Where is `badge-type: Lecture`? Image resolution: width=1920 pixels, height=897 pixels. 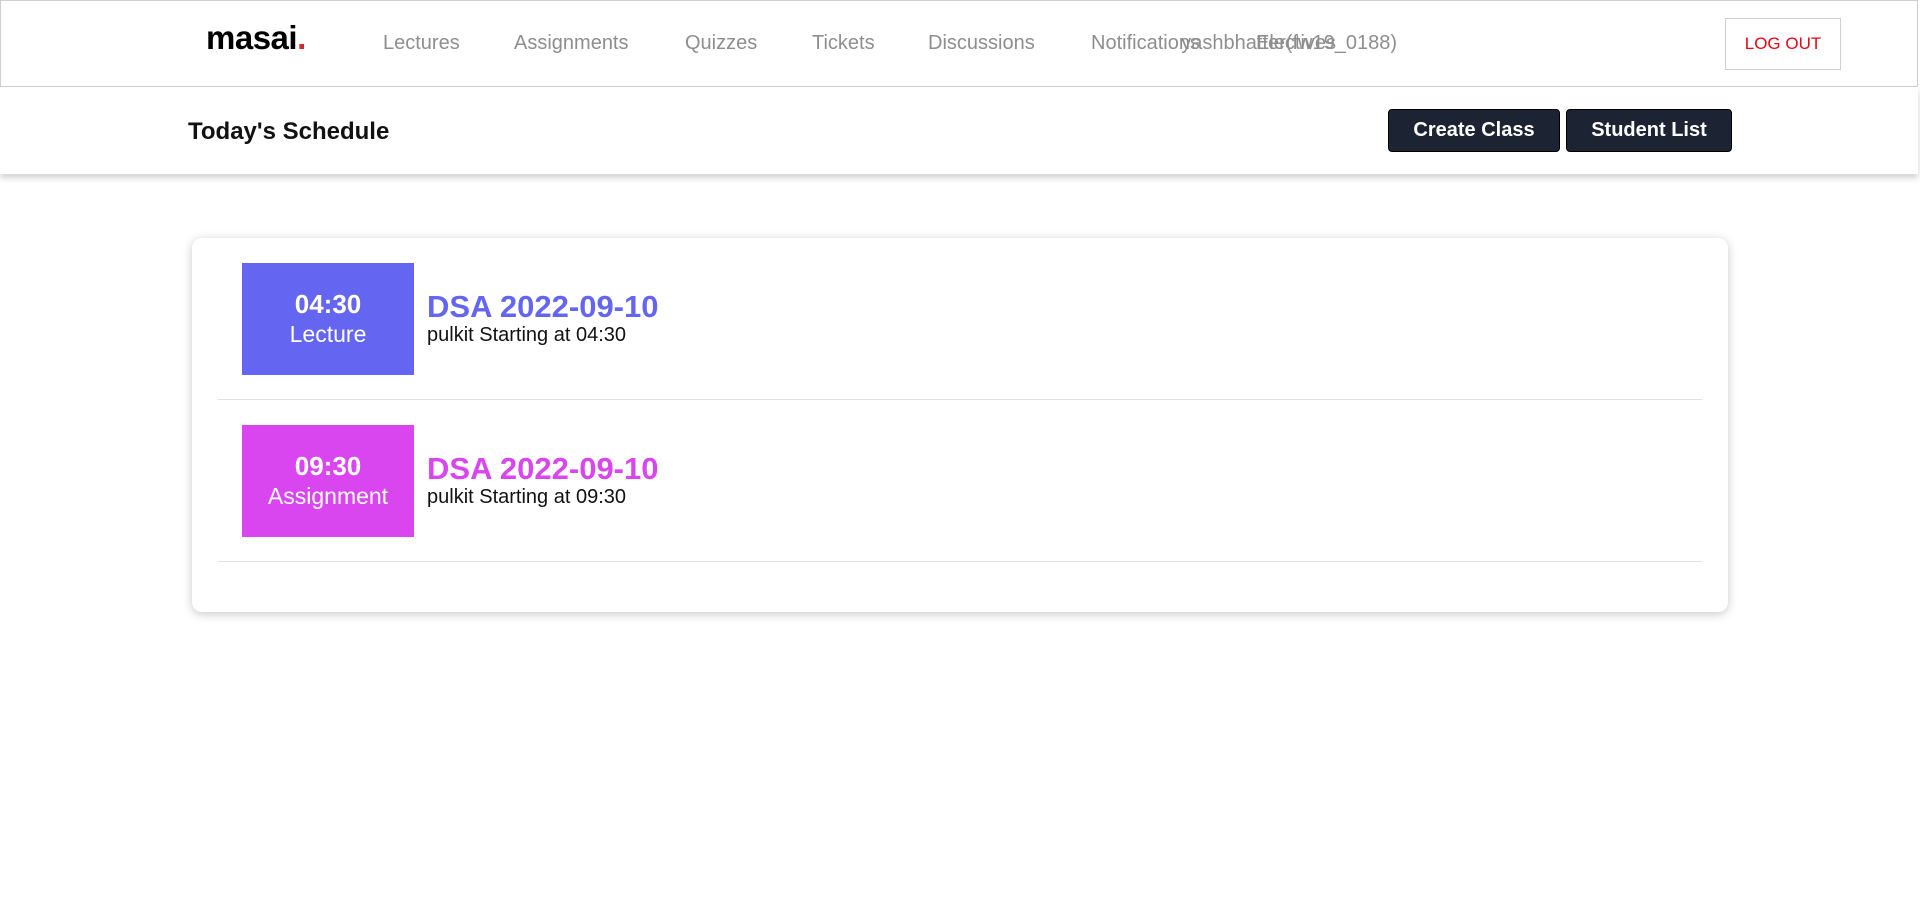
badge-type: Lecture is located at coordinates (328, 334).